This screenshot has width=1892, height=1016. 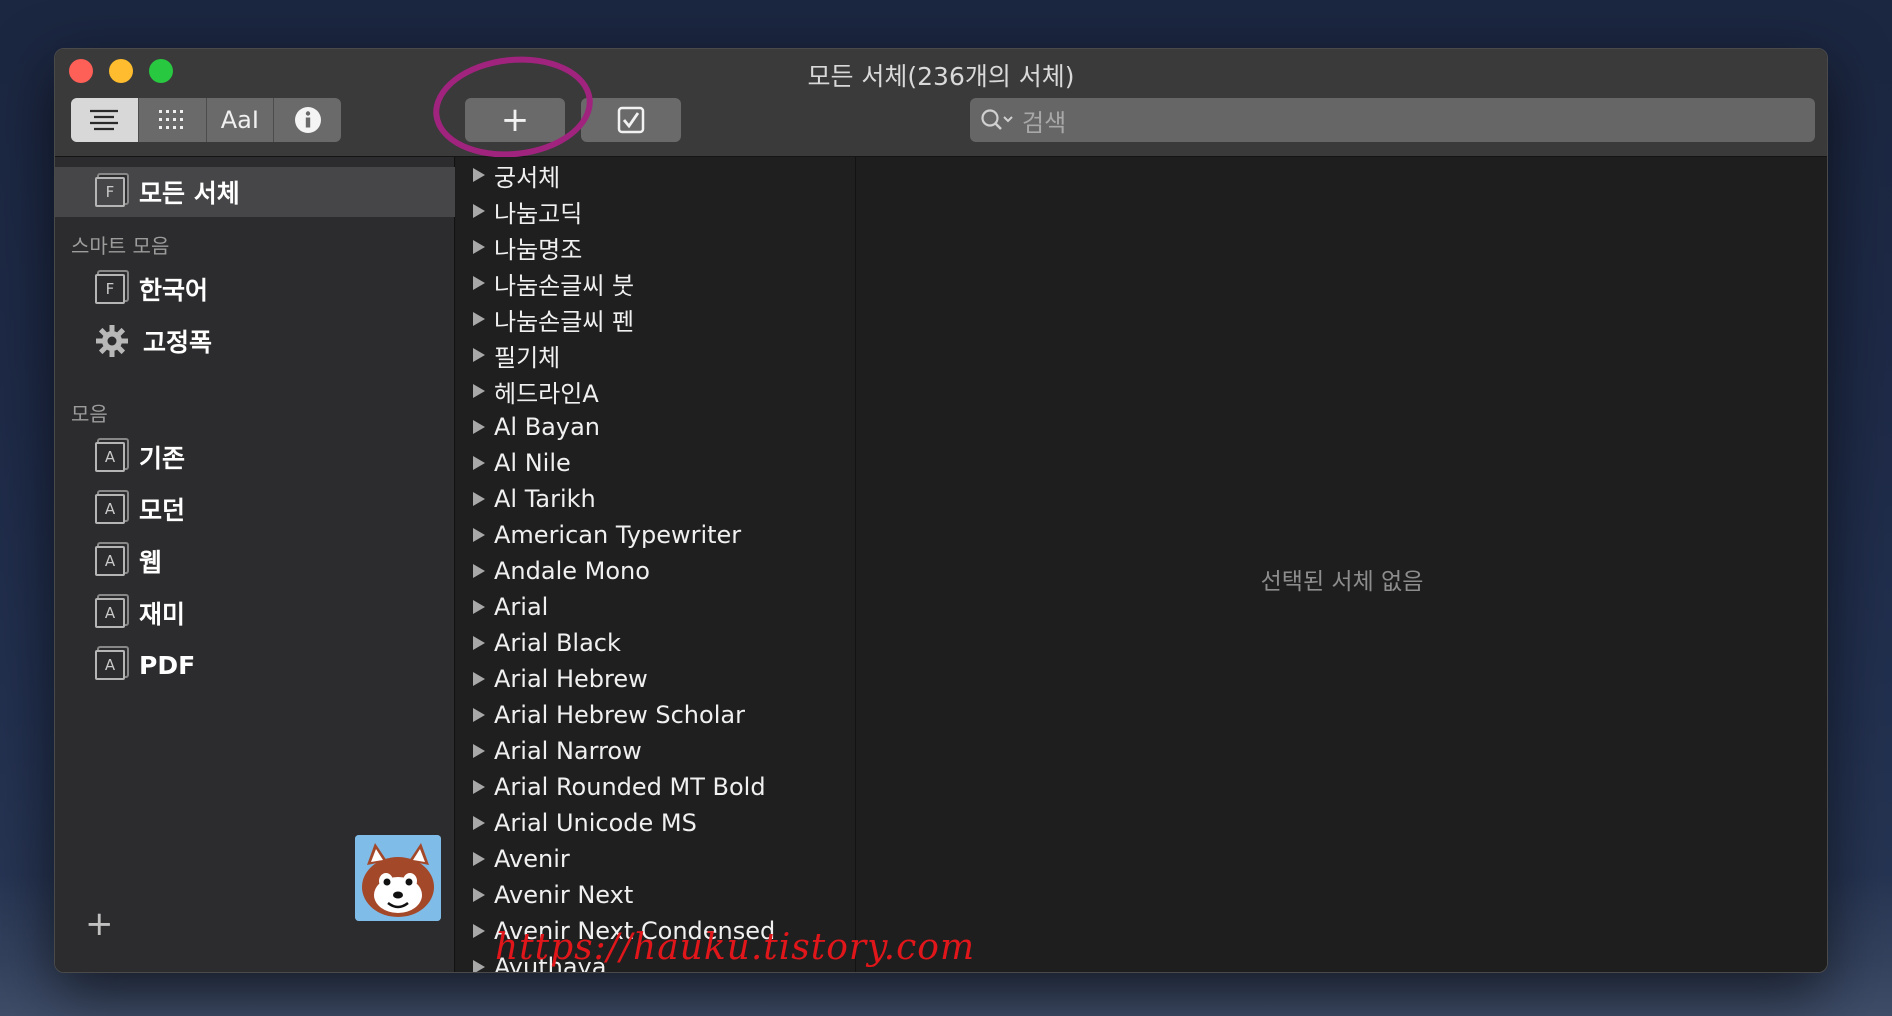 I want to click on font-list-row: Arial Unicode MS, so click(x=655, y=823).